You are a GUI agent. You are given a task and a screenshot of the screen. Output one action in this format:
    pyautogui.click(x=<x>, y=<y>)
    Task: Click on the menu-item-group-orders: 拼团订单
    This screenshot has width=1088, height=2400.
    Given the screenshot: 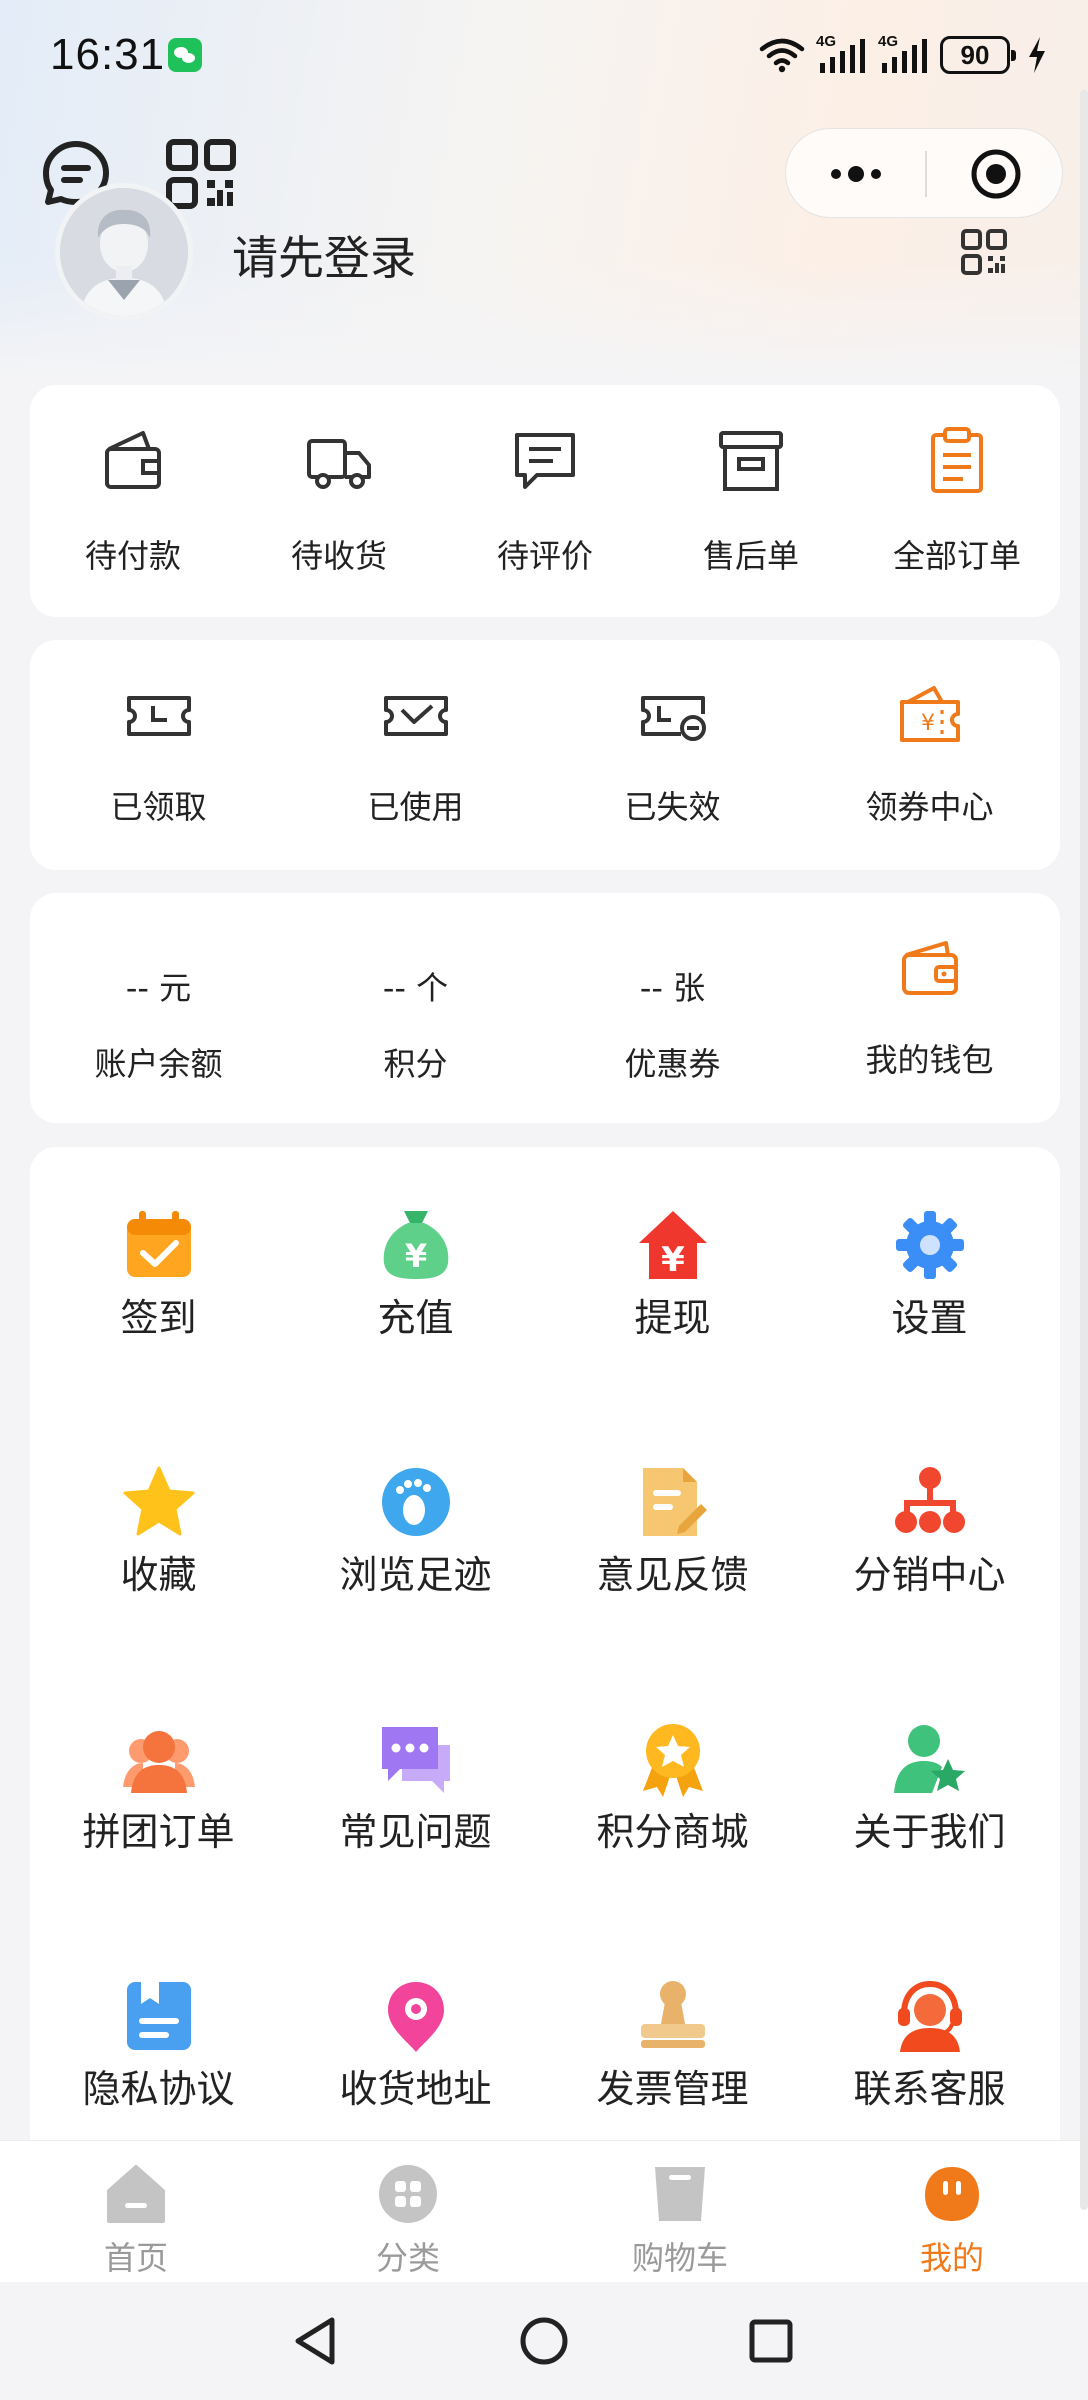 What is the action you would take?
    pyautogui.click(x=158, y=1789)
    